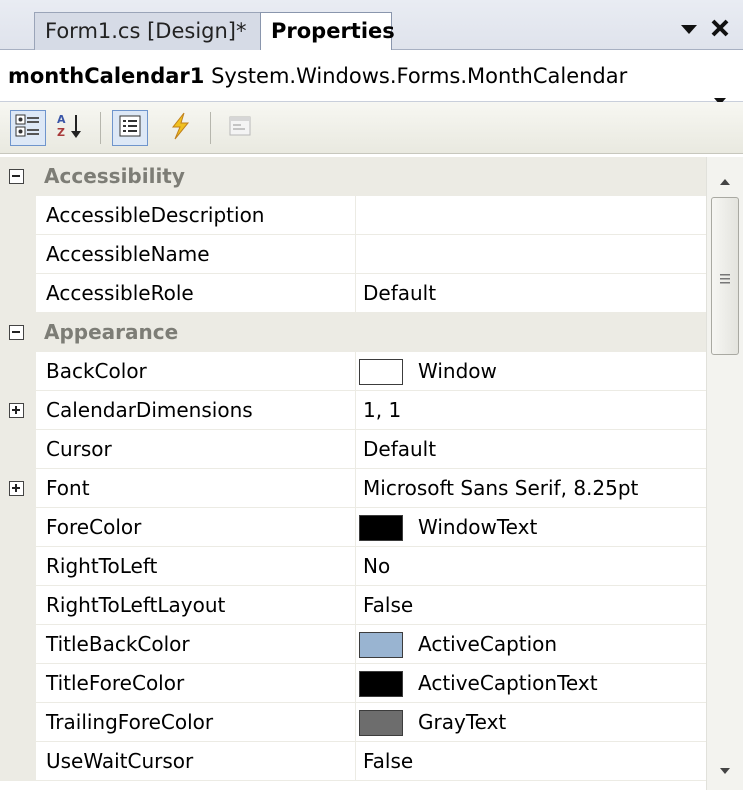  What do you see at coordinates (111, 332) in the screenshot?
I see `category-label: Appearance` at bounding box center [111, 332].